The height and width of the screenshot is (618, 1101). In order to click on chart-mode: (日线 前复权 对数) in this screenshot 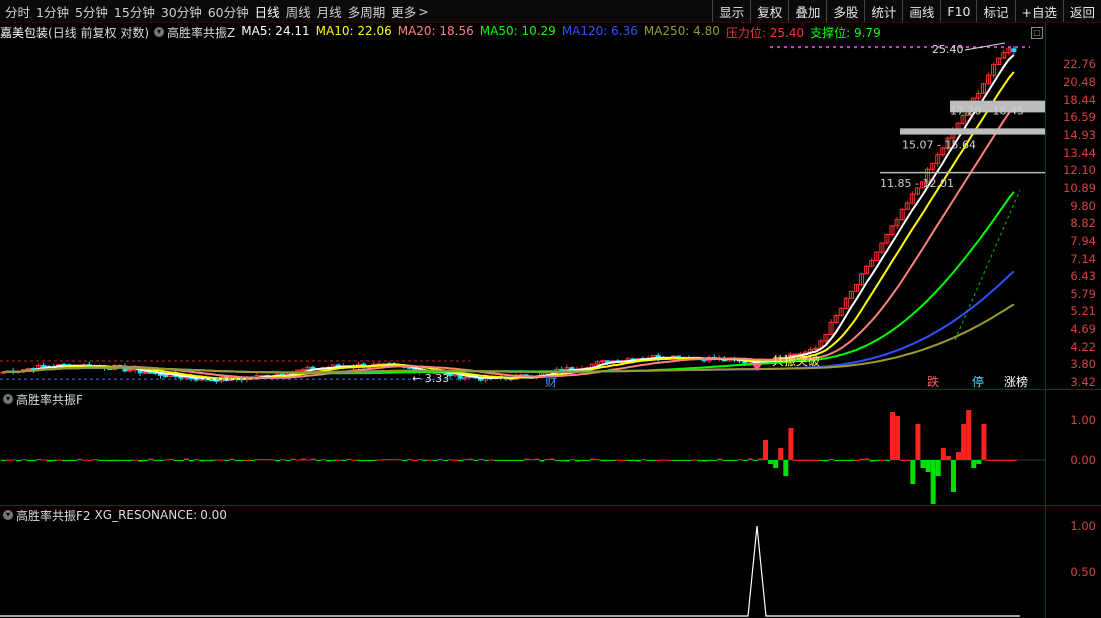, I will do `click(99, 32)`.